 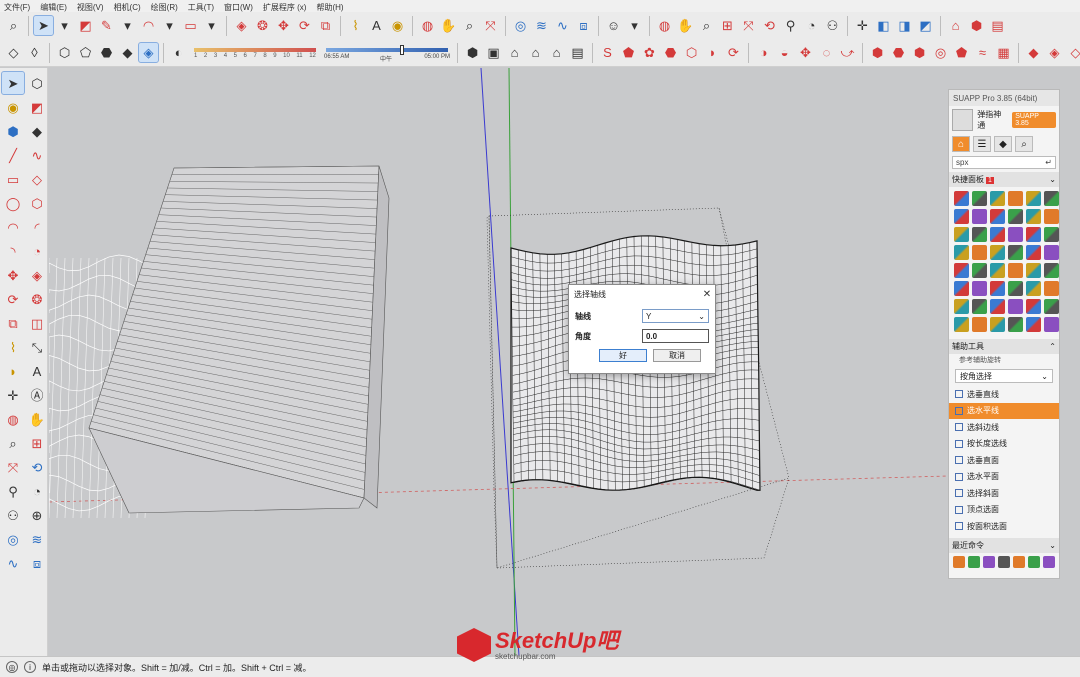 What do you see at coordinates (805, 52) in the screenshot?
I see `suapp-tool-icon: ✥` at bounding box center [805, 52].